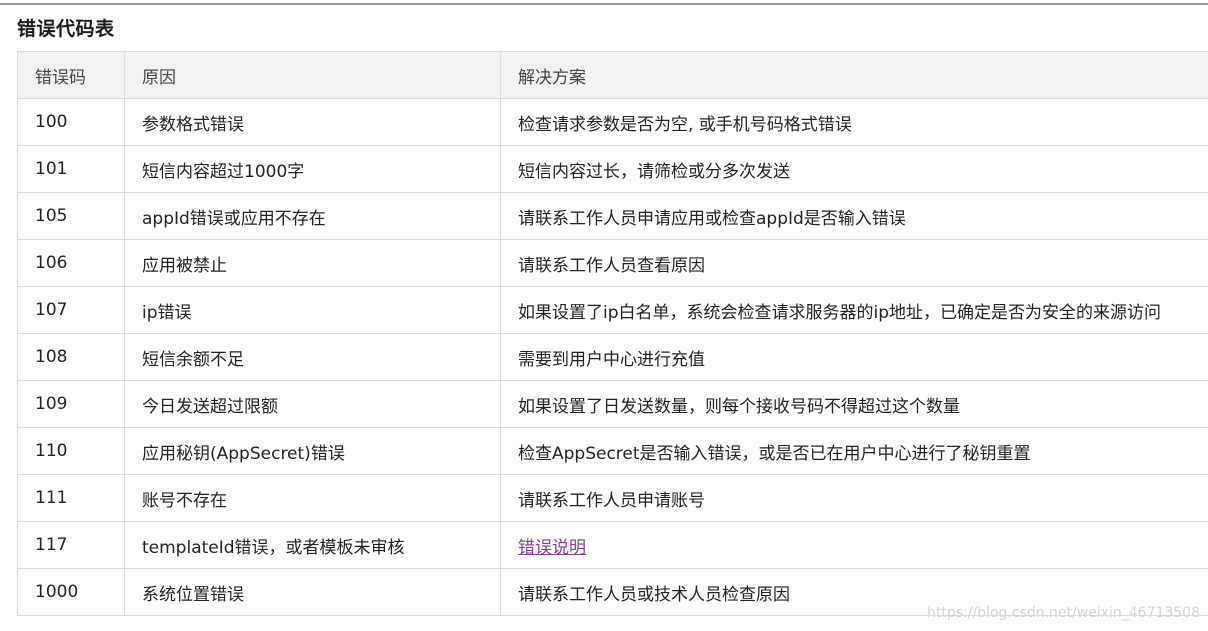 Image resolution: width=1208 pixels, height=631 pixels. Describe the element at coordinates (71, 75) in the screenshot. I see `header-error-code: 错误码` at that location.